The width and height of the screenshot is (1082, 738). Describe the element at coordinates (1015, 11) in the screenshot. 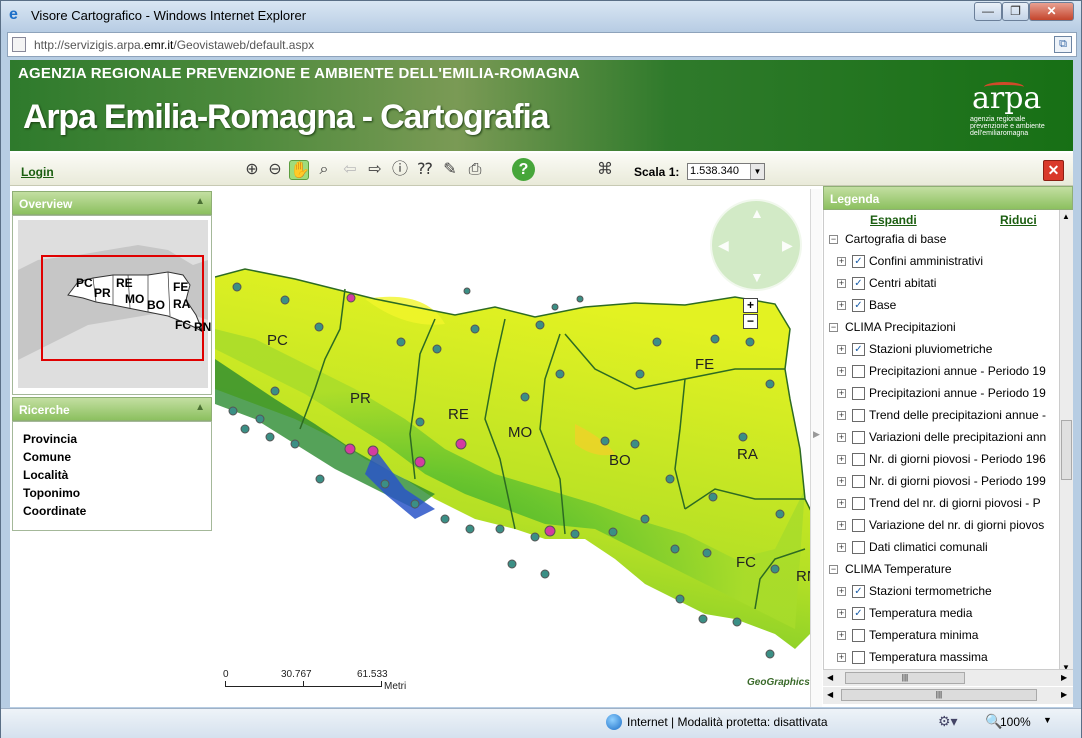

I see `maximize-button: ❐` at that location.